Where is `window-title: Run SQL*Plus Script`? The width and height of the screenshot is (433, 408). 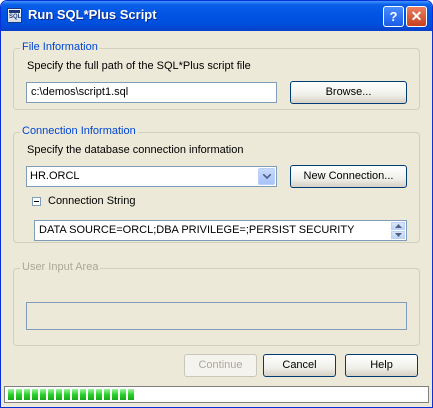
window-title: Run SQL*Plus Script is located at coordinates (92, 14).